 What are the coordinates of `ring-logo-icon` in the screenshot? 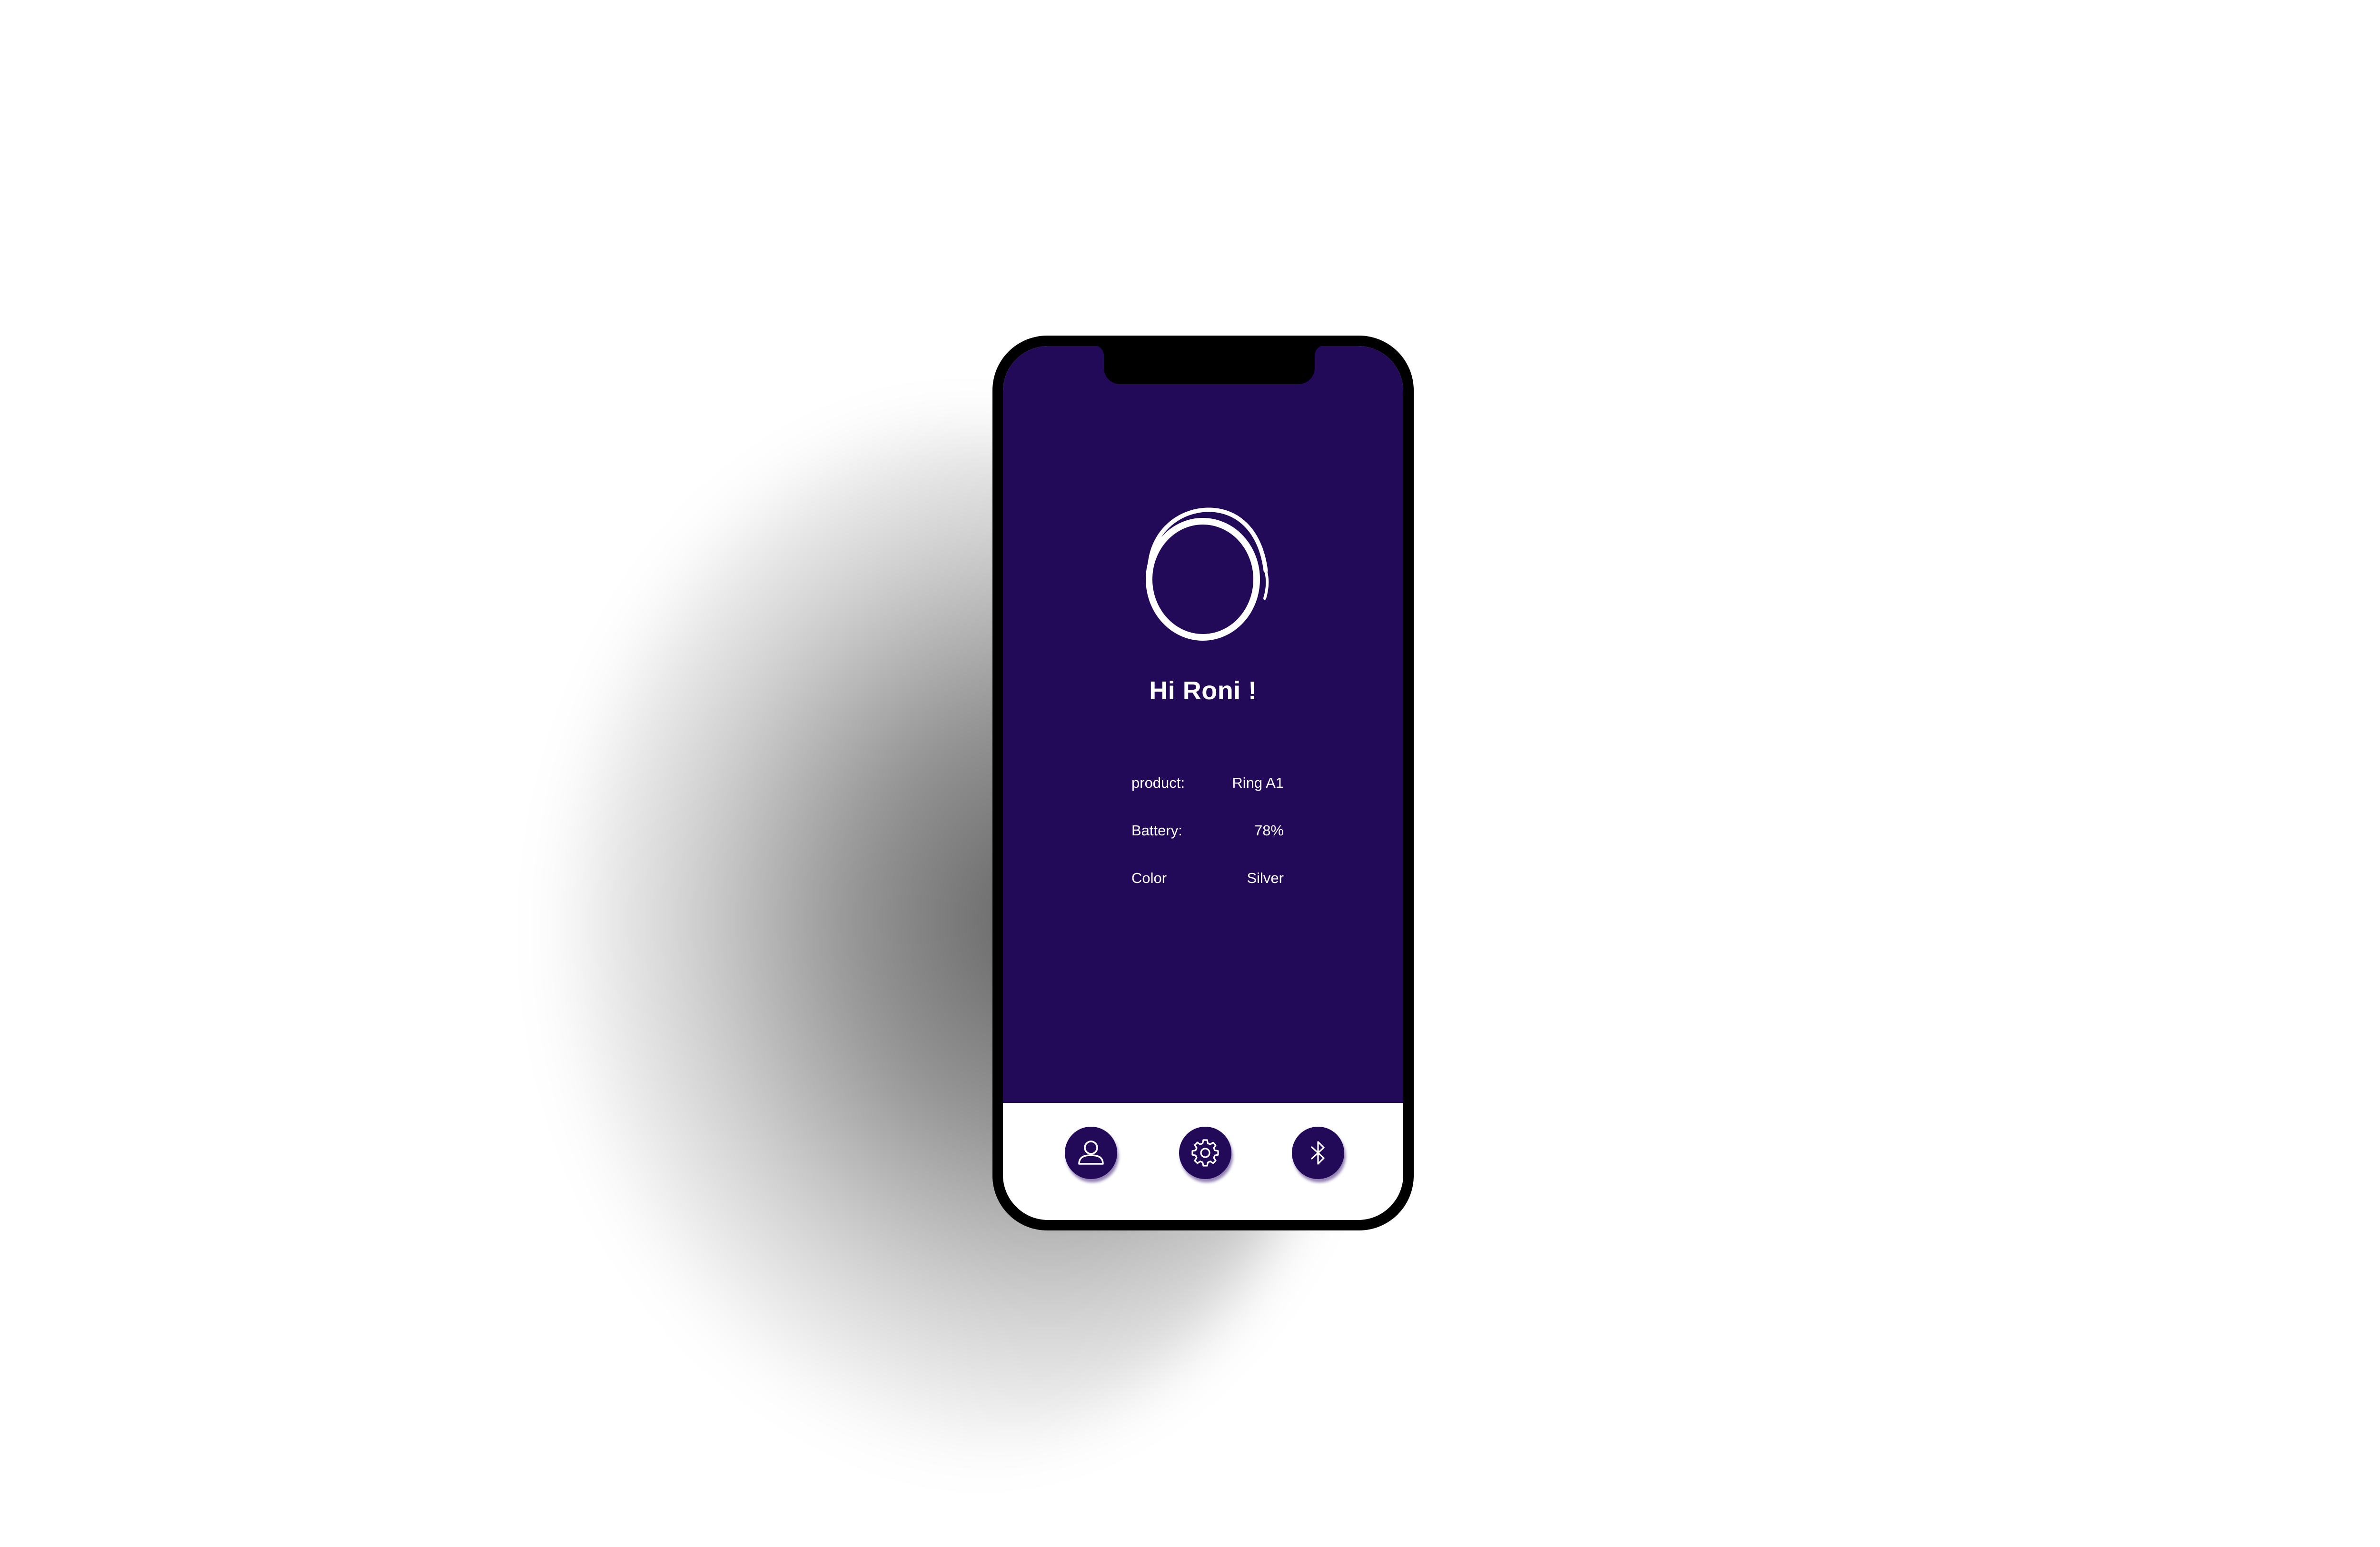 It's located at (1207, 574).